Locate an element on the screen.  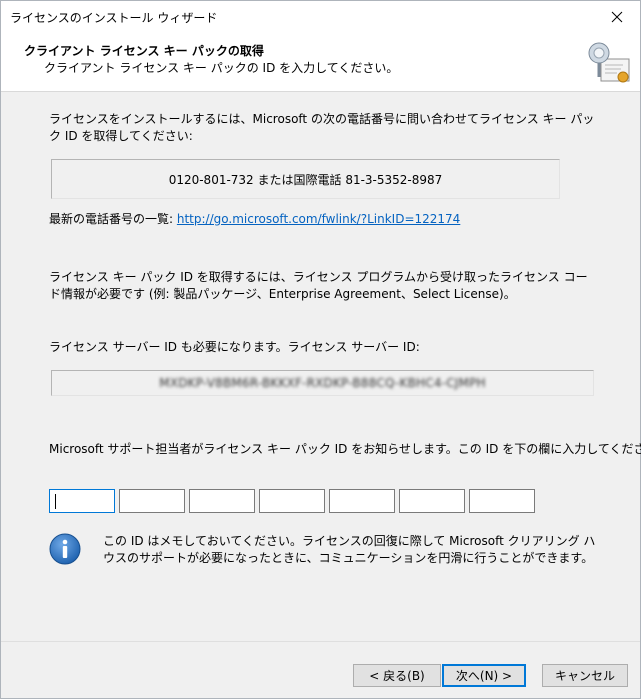
title-bar: ライセンスのインストール ウィザード is located at coordinates (320, 17).